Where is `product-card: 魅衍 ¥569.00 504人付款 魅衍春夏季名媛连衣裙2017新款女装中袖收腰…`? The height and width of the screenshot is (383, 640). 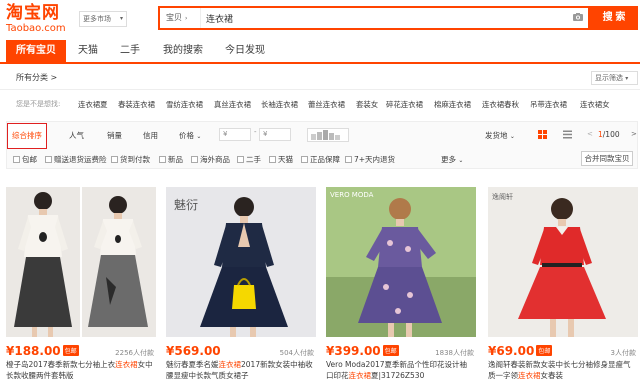
product-card: 魅衍 ¥569.00 504人付款 魅衍春夏季名媛连衣裙2017新款女装中袖收腰… is located at coordinates (241, 285).